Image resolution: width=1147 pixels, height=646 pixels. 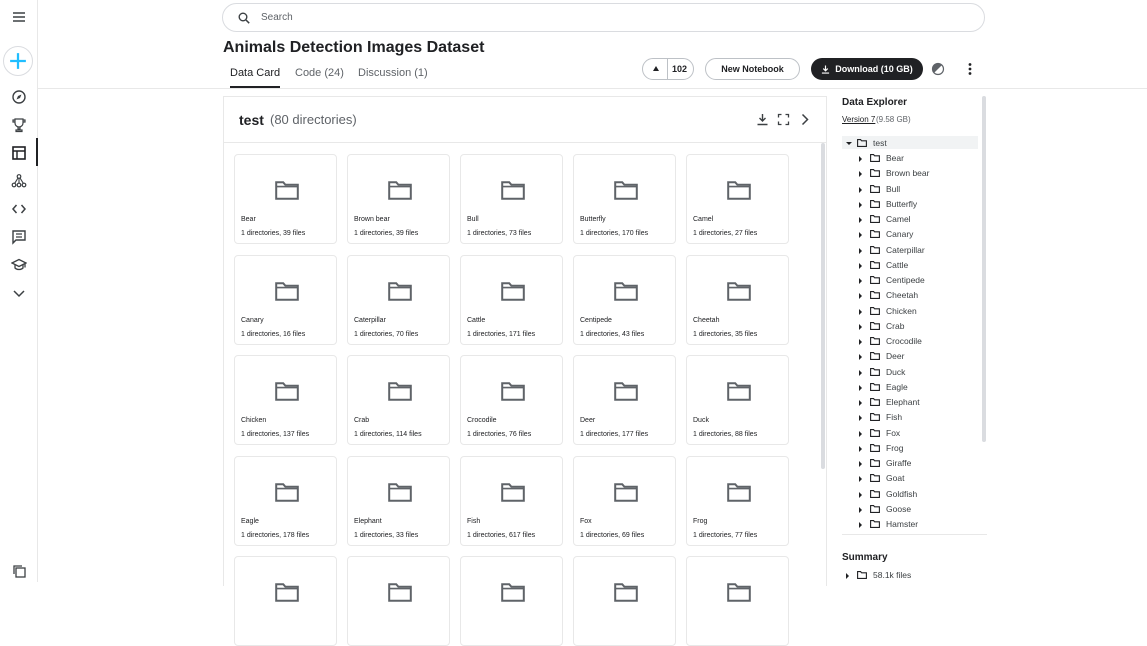 I want to click on explore-icon, so click(x=19, y=97).